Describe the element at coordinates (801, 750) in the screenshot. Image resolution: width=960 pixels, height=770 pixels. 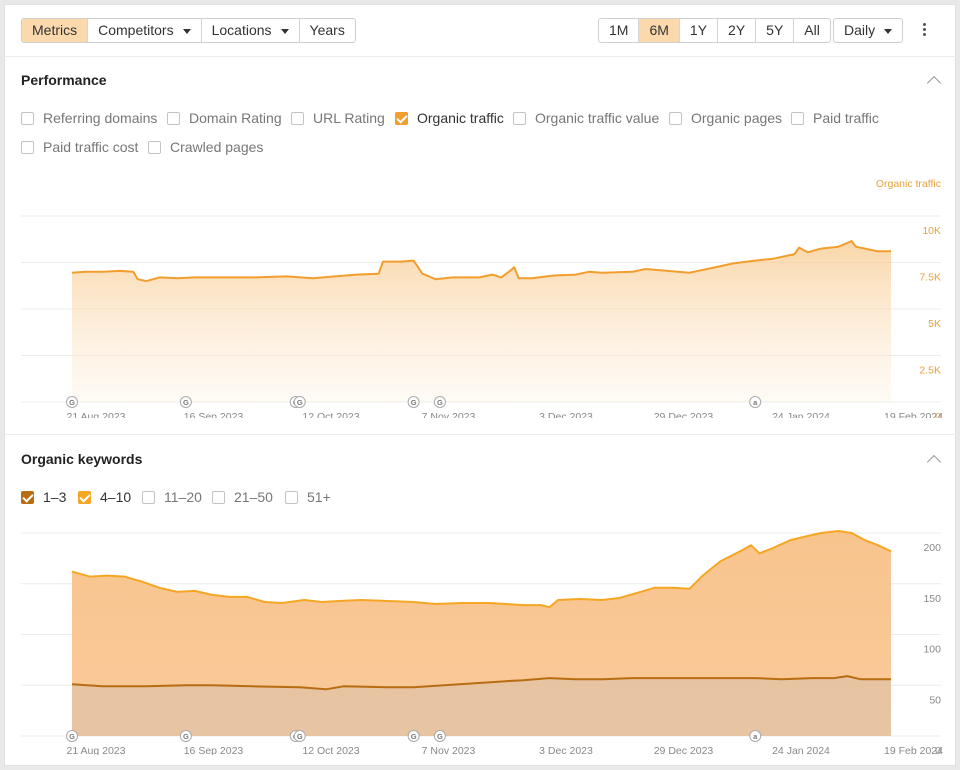
I see `x-tick-label: 24 Jan 2024` at that location.